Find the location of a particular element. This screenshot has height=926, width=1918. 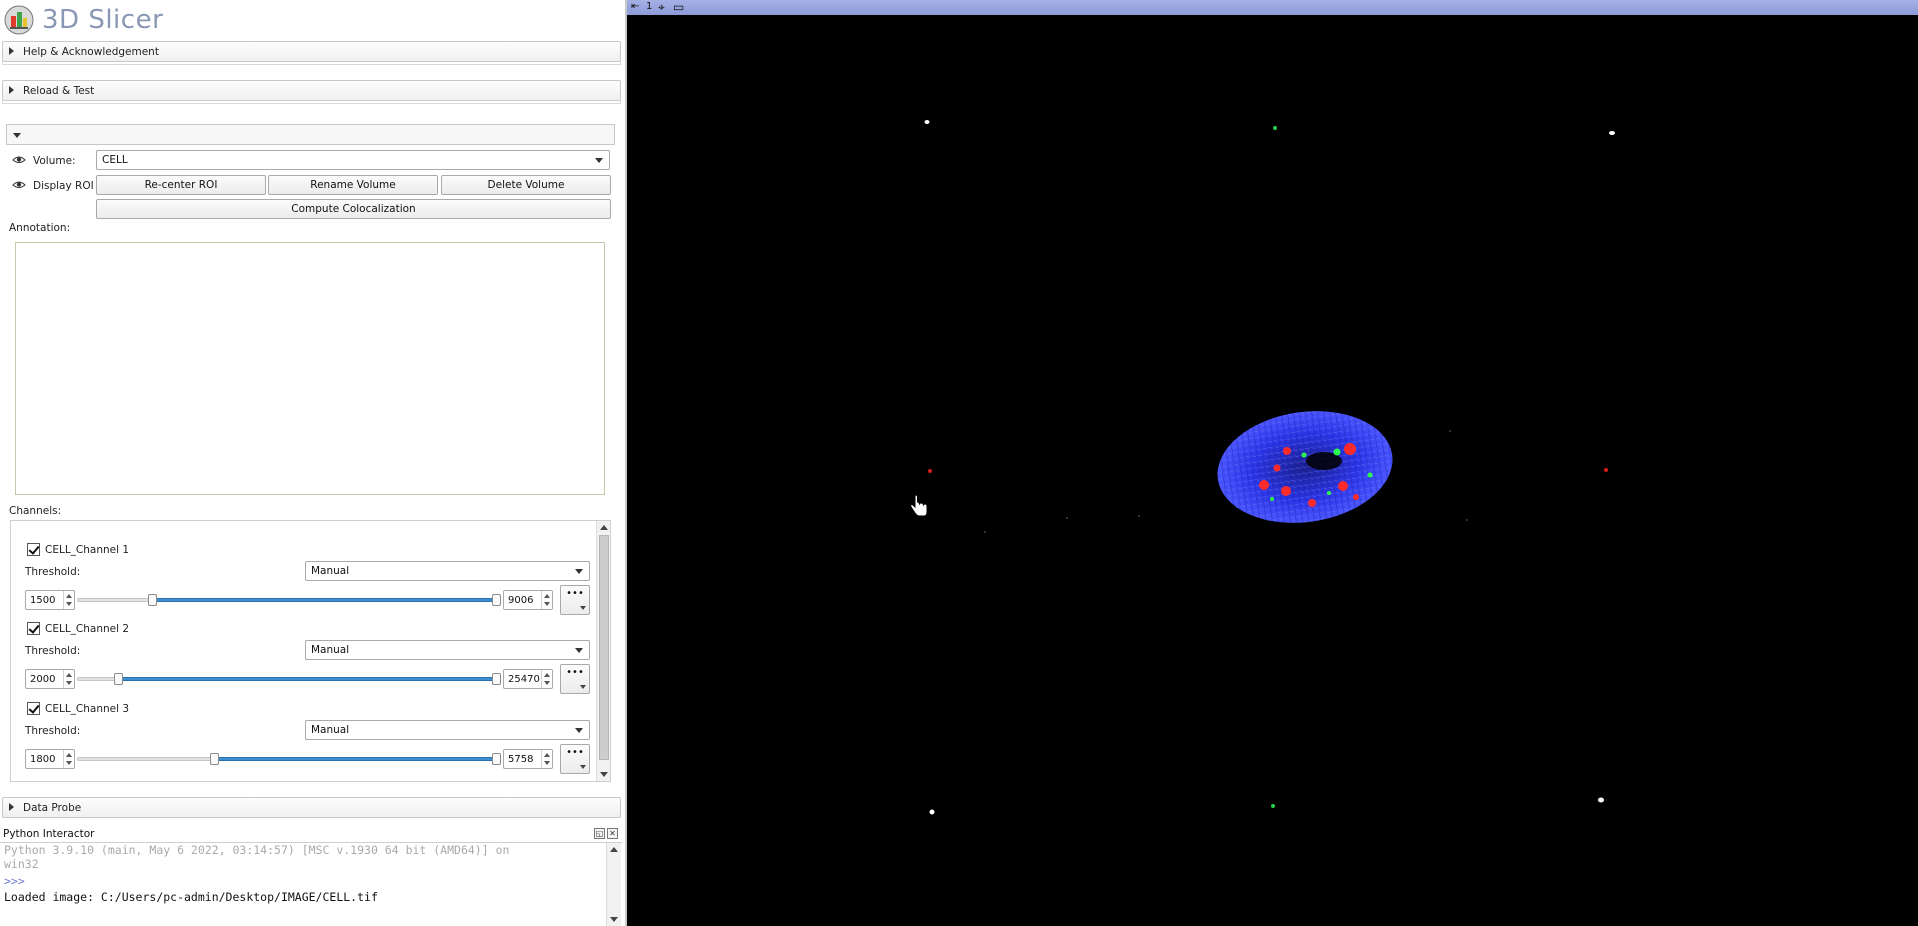

data-probe-section-header: Data Probe is located at coordinates (311, 807).